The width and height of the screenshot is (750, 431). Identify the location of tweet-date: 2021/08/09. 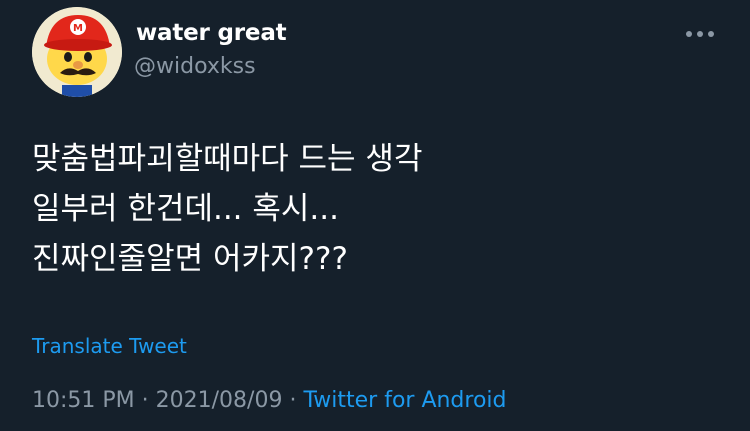
(219, 400).